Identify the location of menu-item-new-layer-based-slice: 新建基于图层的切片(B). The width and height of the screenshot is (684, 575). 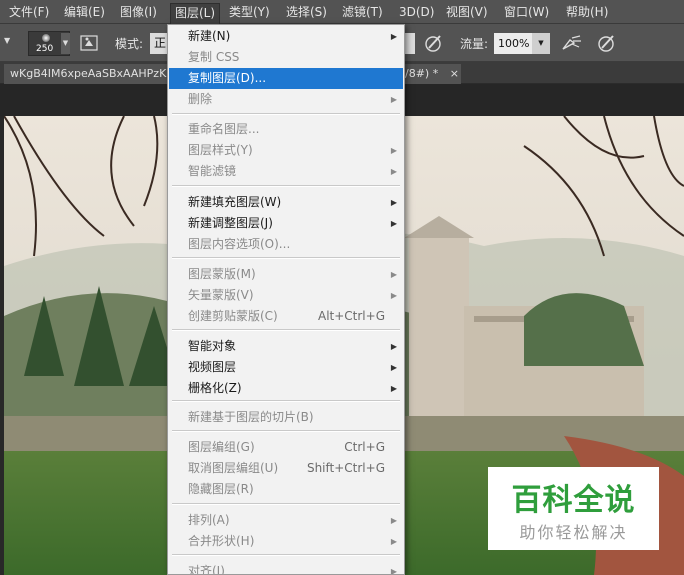
(286, 417).